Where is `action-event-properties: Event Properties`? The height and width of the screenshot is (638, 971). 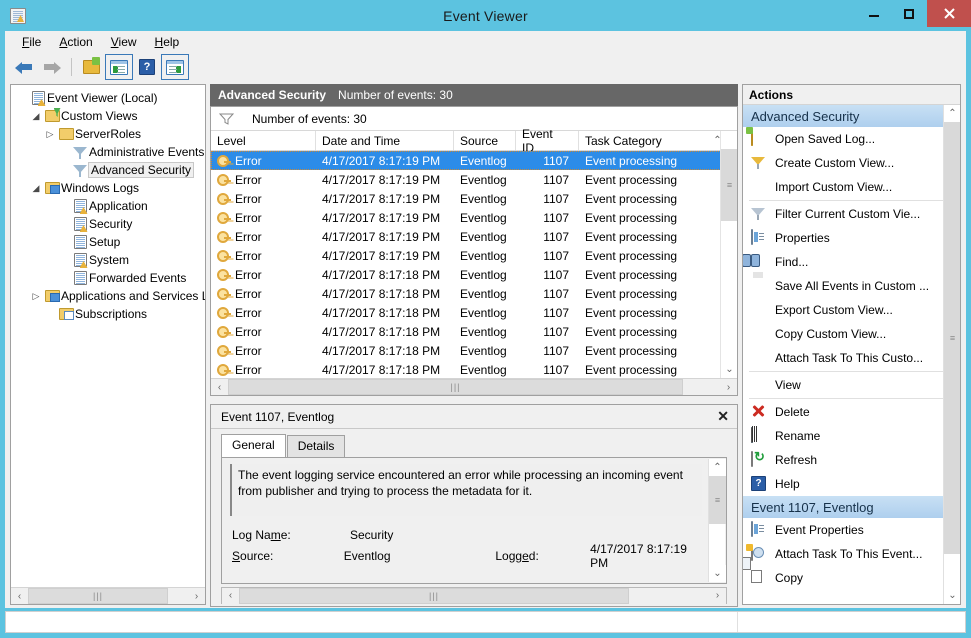
action-event-properties: Event Properties is located at coordinates (851, 530).